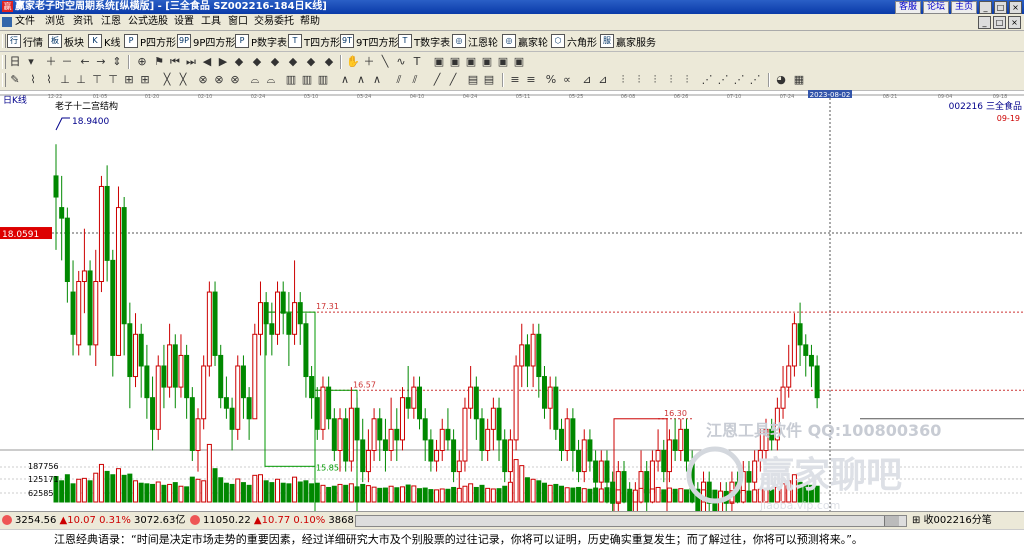 The image size is (1024, 549). I want to click on pen-icon: ✎, so click(15, 80).